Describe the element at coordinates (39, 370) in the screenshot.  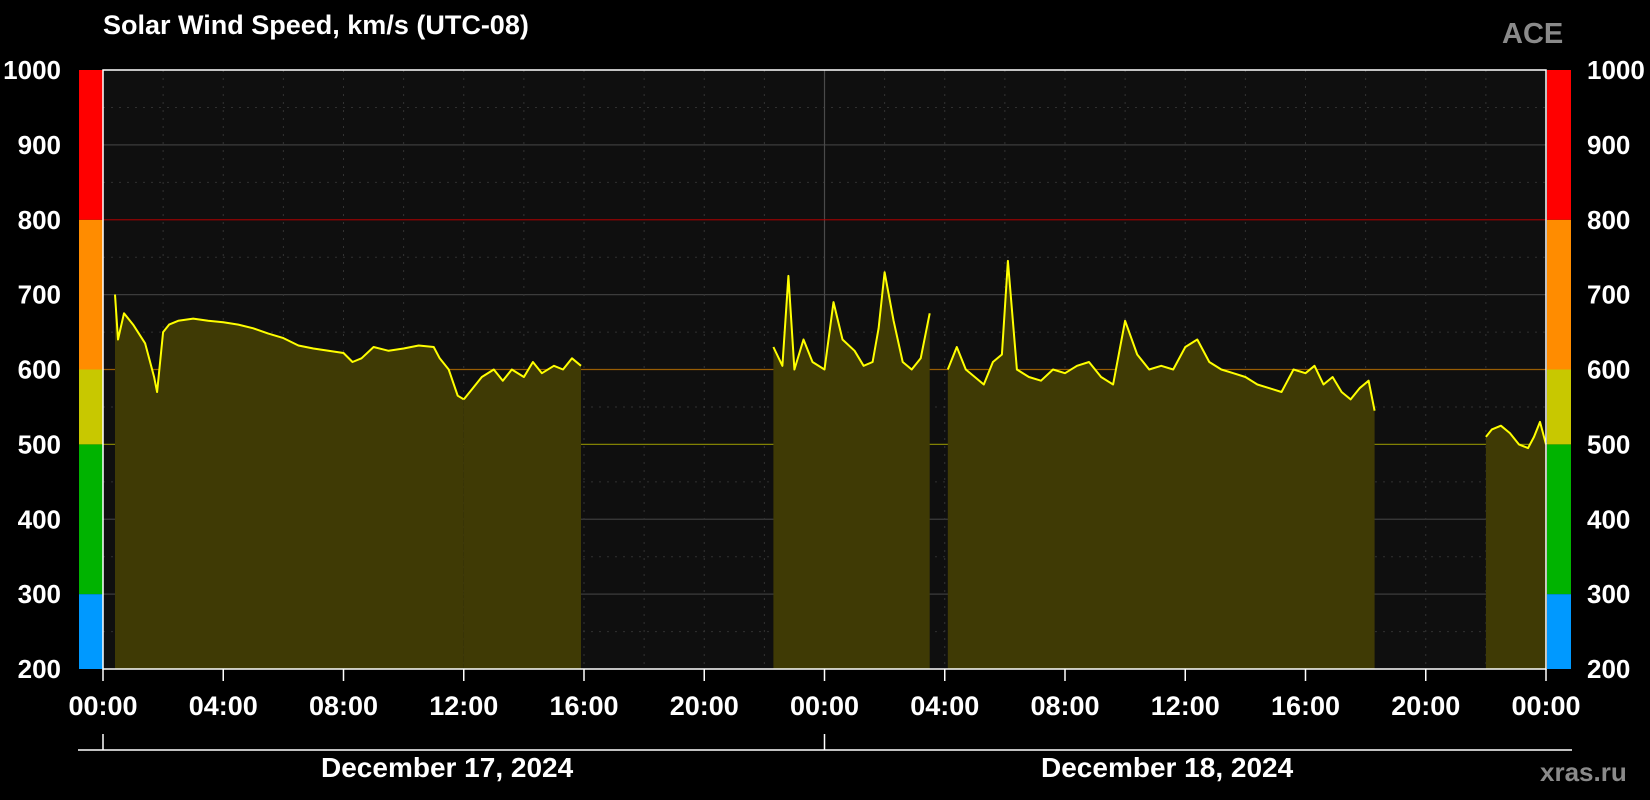
I see `y-tick-label-left: 600` at that location.